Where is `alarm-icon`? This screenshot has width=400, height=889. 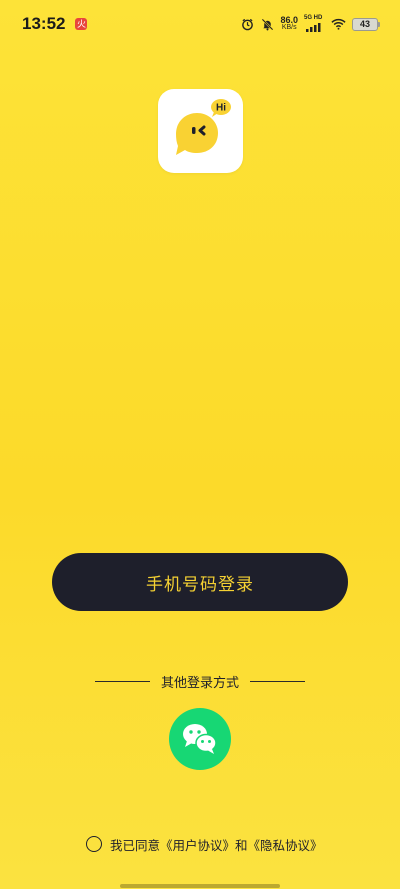
alarm-icon is located at coordinates (247, 24).